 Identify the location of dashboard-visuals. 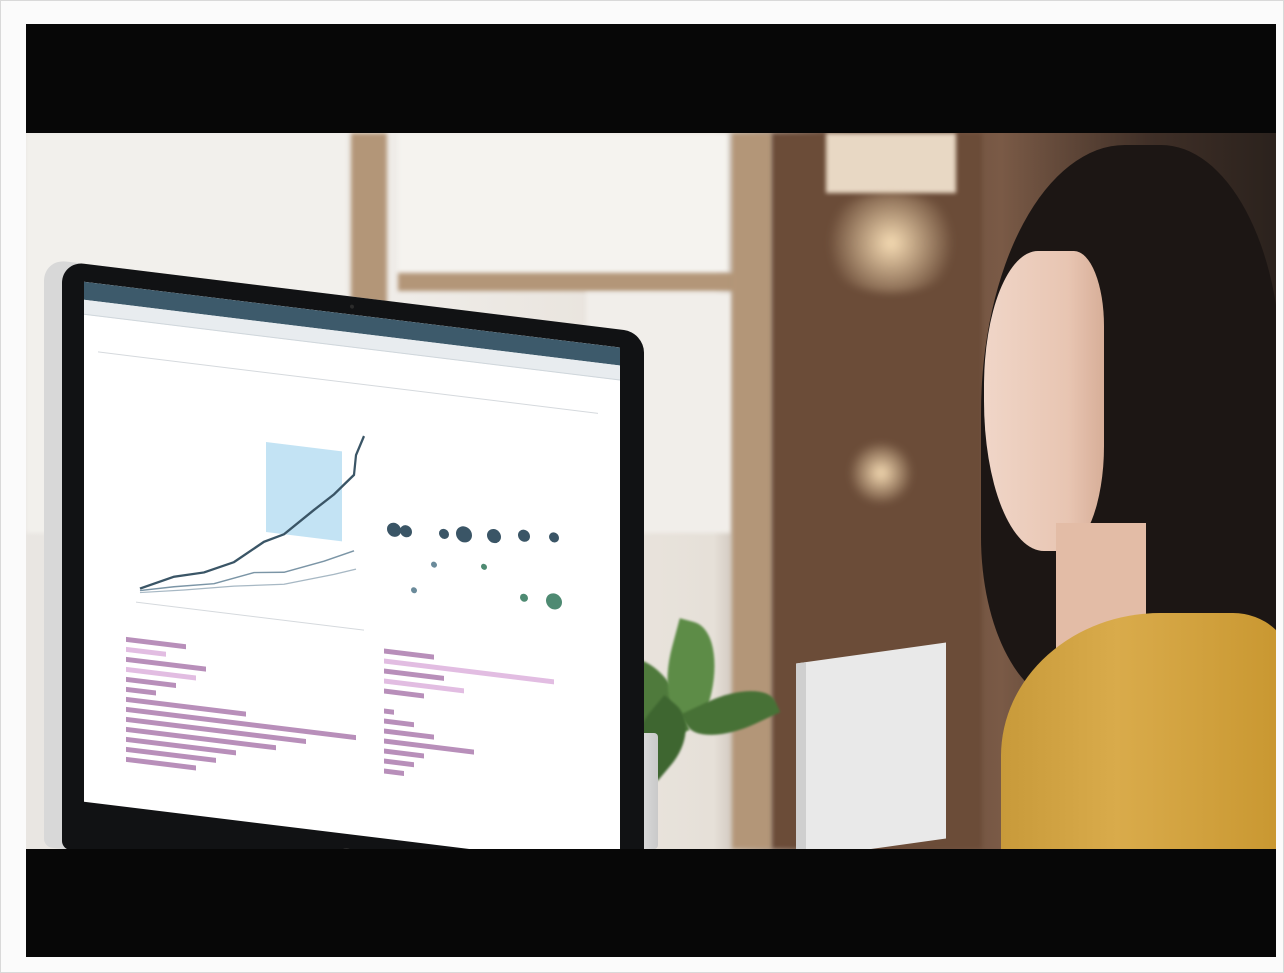
(344, 605).